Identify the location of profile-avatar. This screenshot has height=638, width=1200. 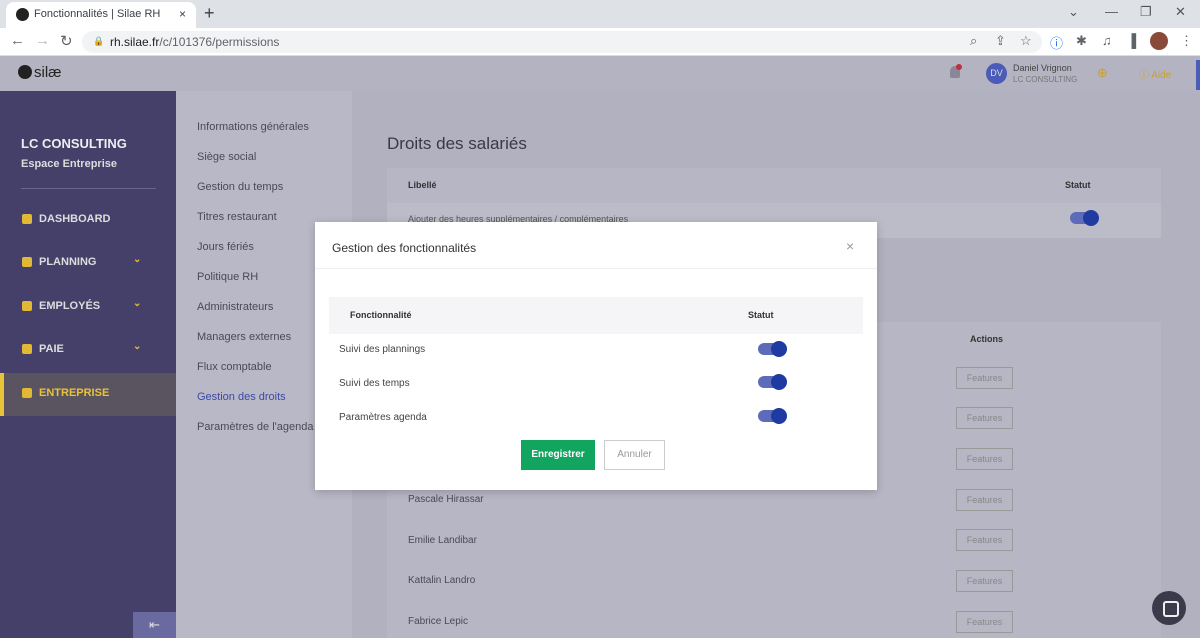
(1159, 41).